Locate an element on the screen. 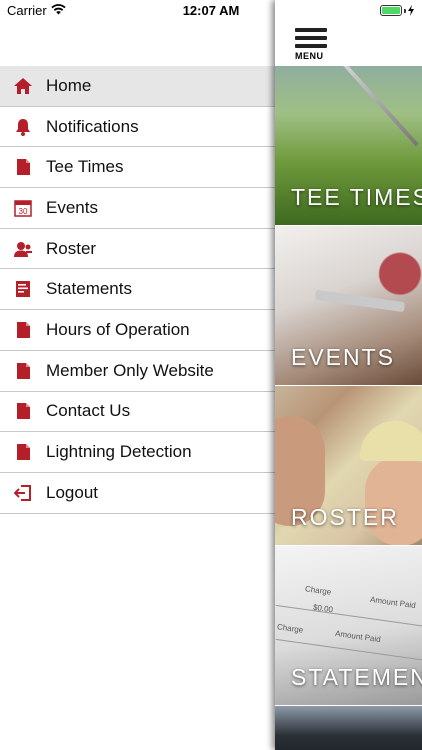  menu-item-label: Contact Us is located at coordinates (88, 411).